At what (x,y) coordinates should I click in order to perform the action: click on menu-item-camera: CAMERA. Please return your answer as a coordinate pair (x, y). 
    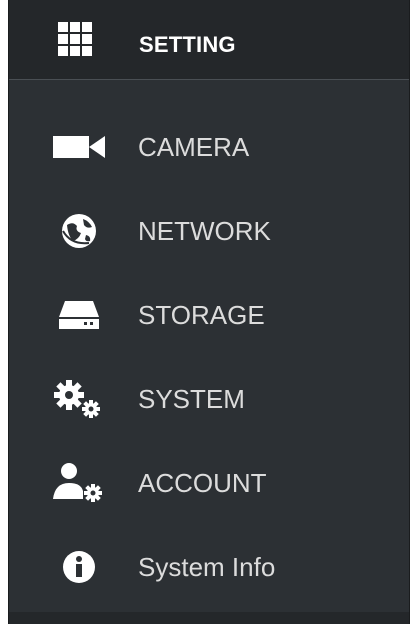
    Looking at the image, I should click on (209, 147).